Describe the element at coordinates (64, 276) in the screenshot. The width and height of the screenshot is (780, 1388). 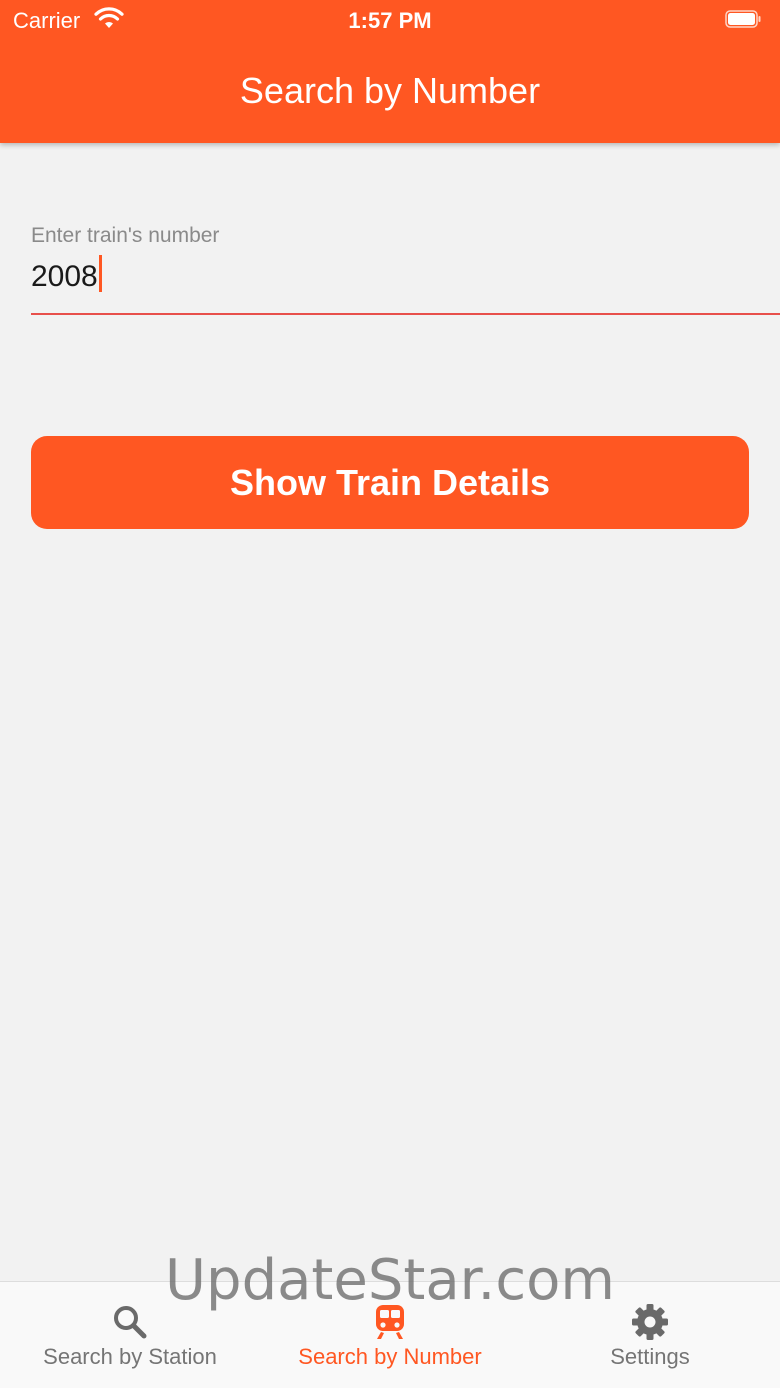
I see `train-number-value: 2008` at that location.